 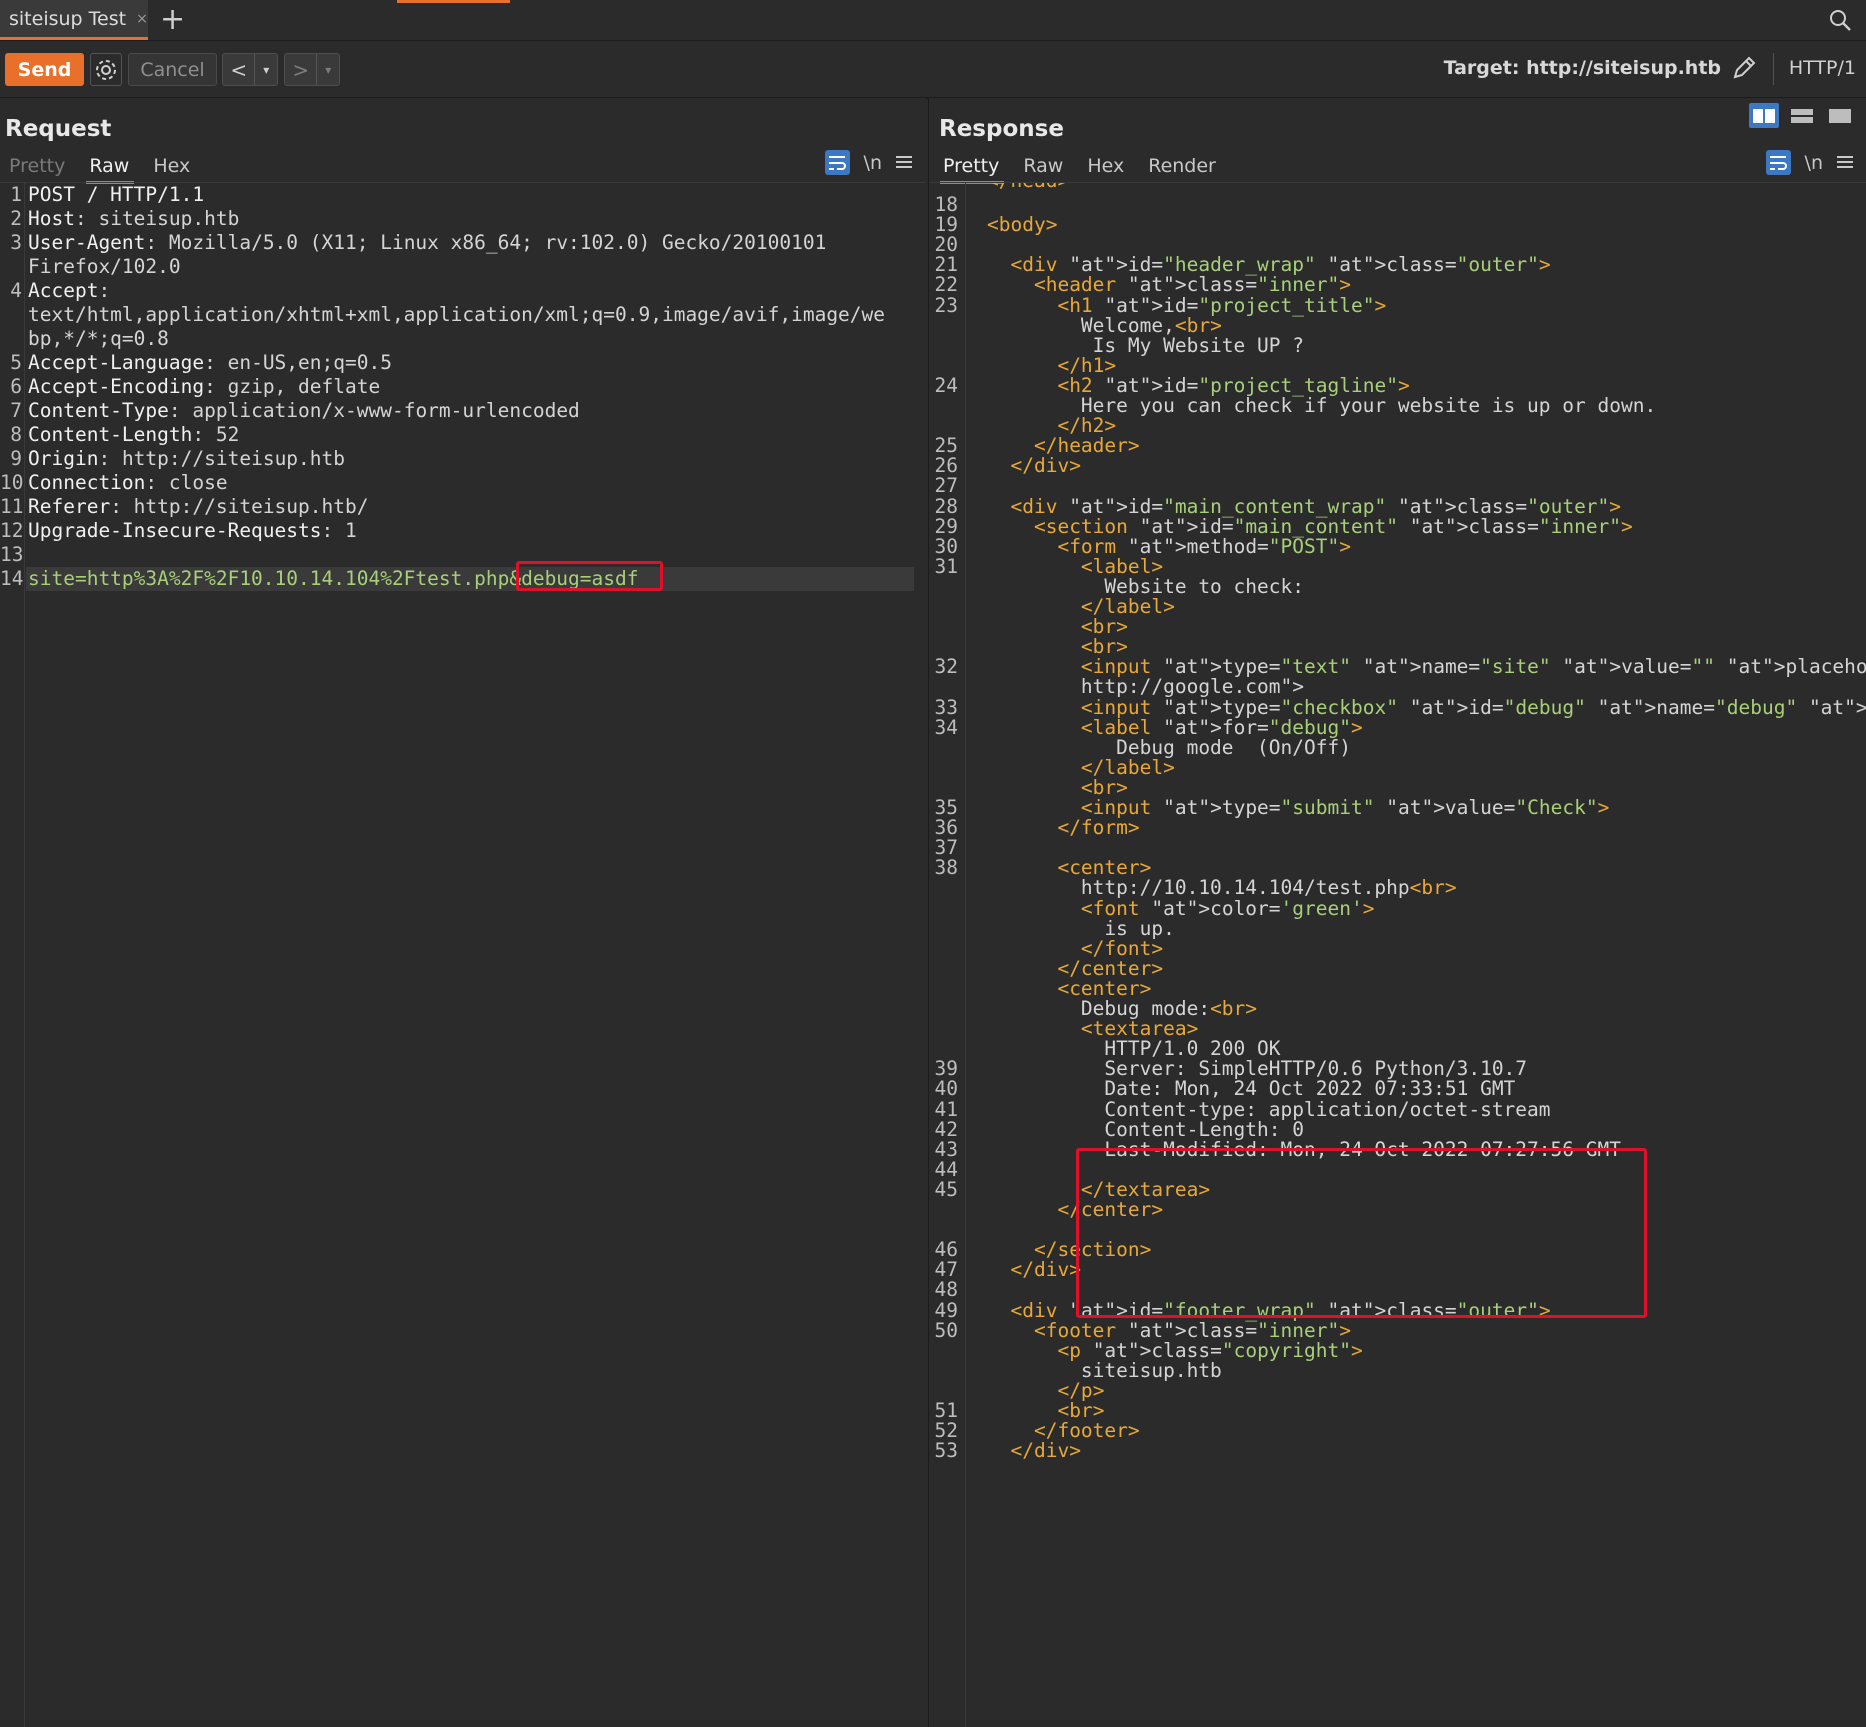 I want to click on request-line: Accept:, so click(x=69, y=291).